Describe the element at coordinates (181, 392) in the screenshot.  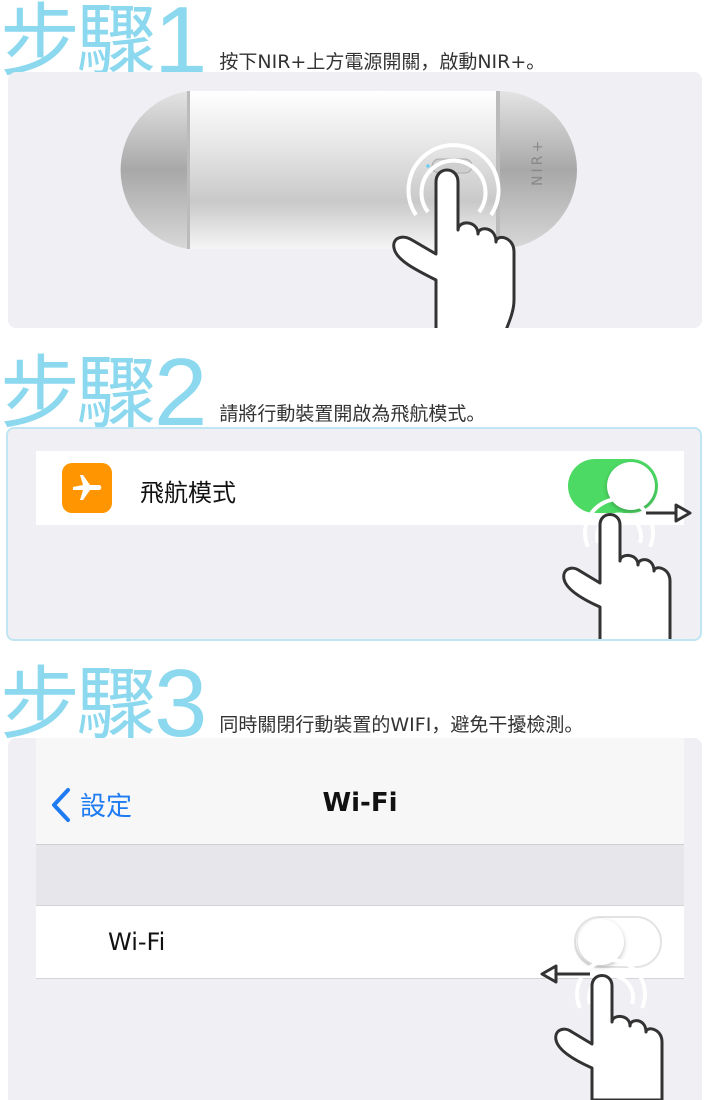
I see `step-2-number: 2` at that location.